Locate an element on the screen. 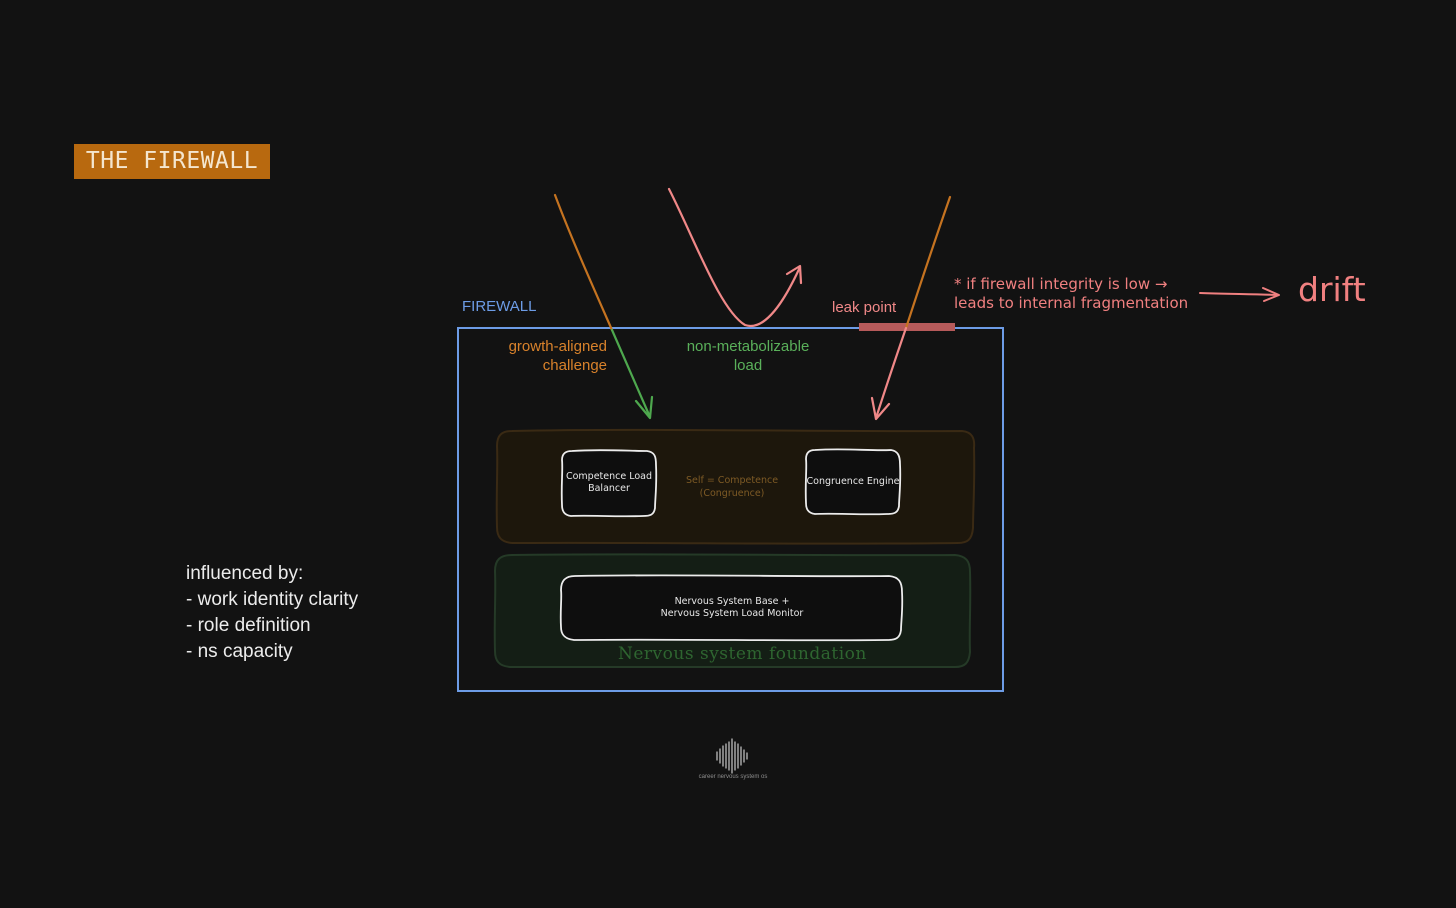 The width and height of the screenshot is (1456, 908). influence-item: - ns capacity is located at coordinates (239, 651).